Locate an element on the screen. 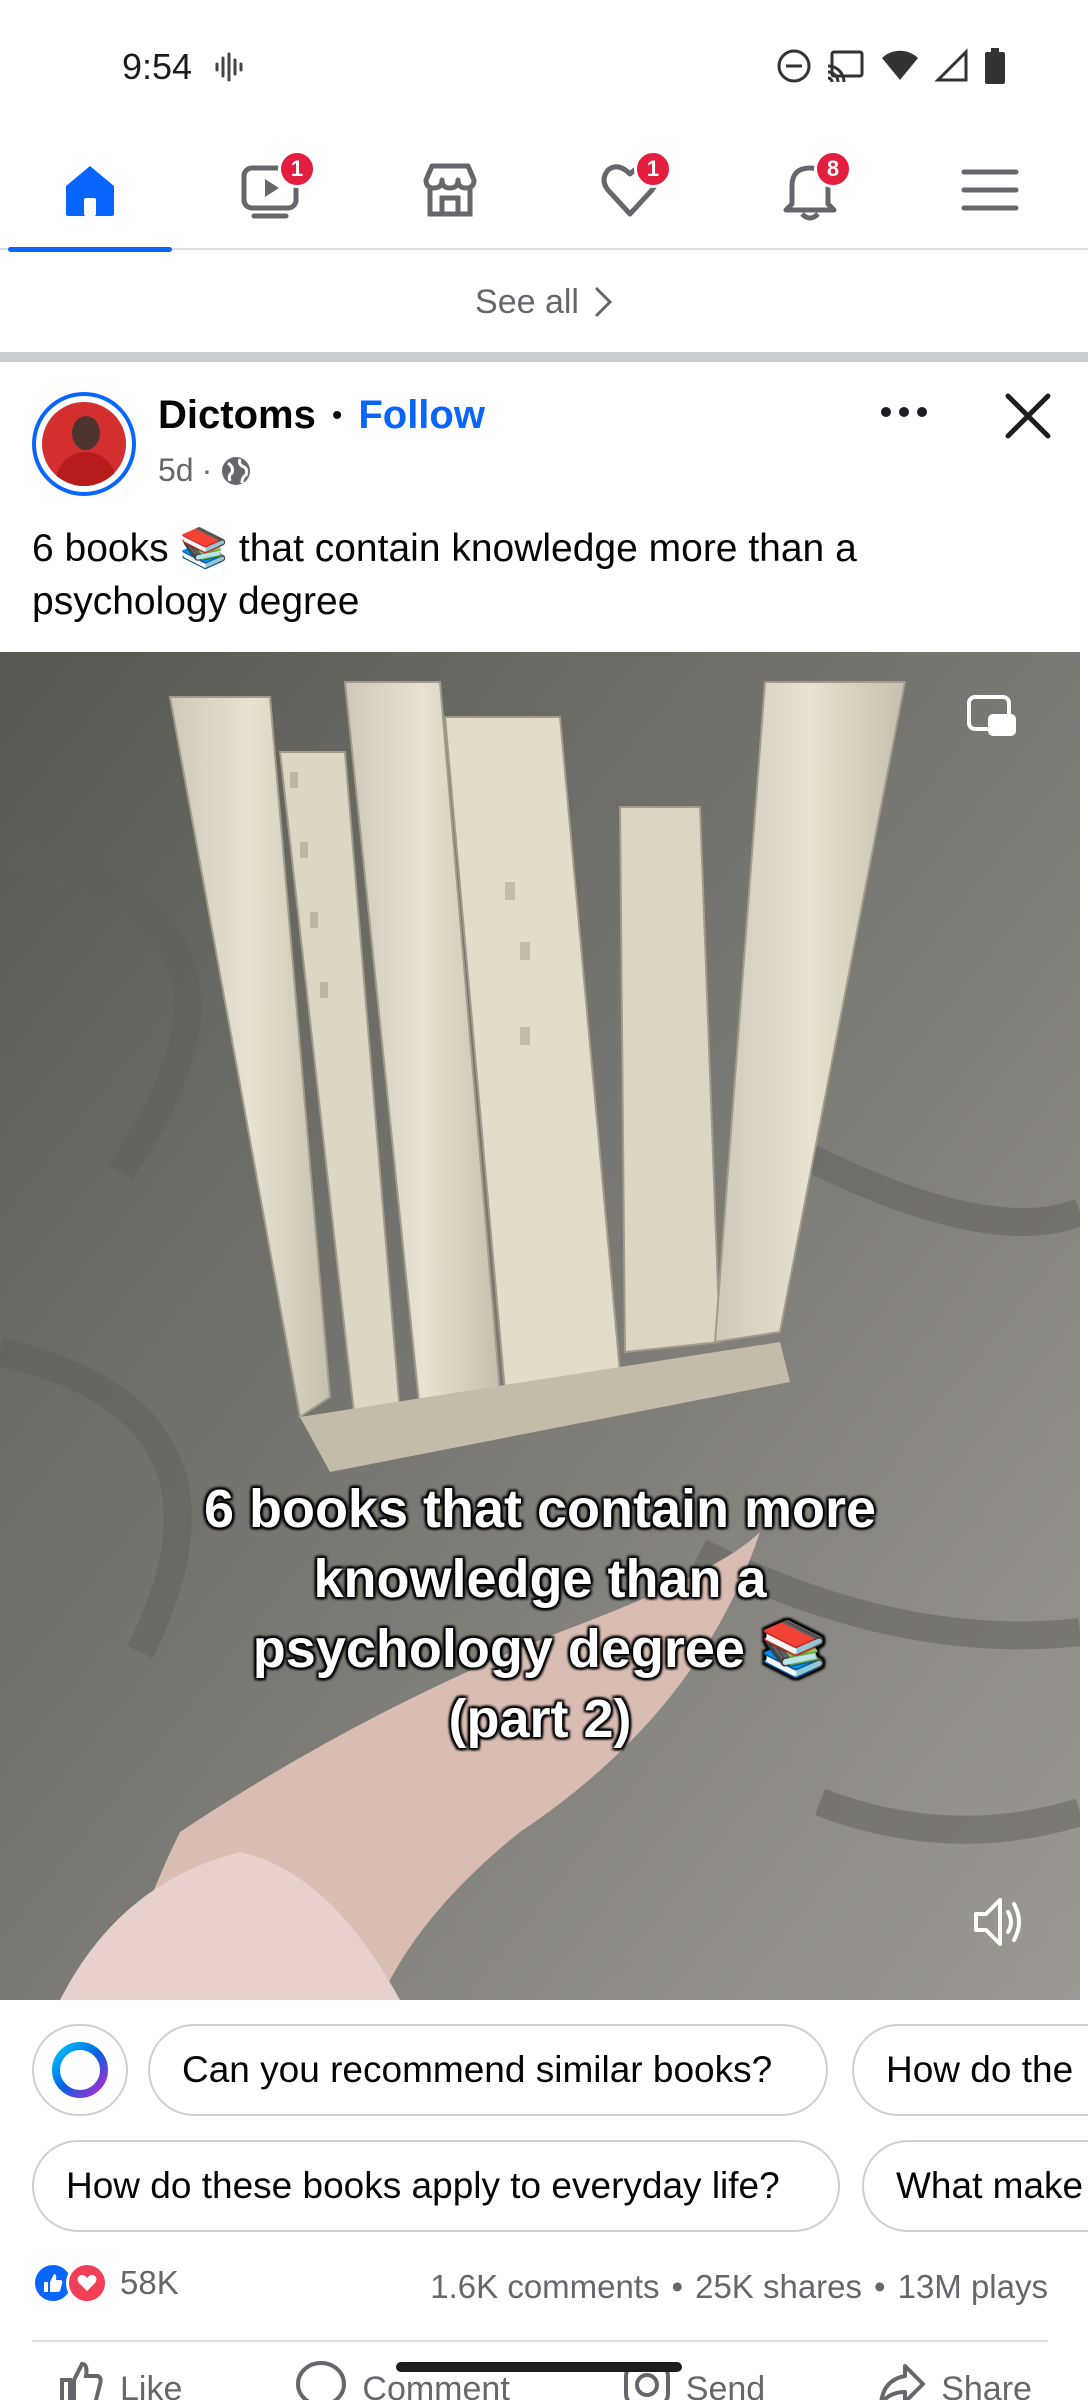 The width and height of the screenshot is (1088, 2400). reactions-summary: 58K is located at coordinates (105, 2283).